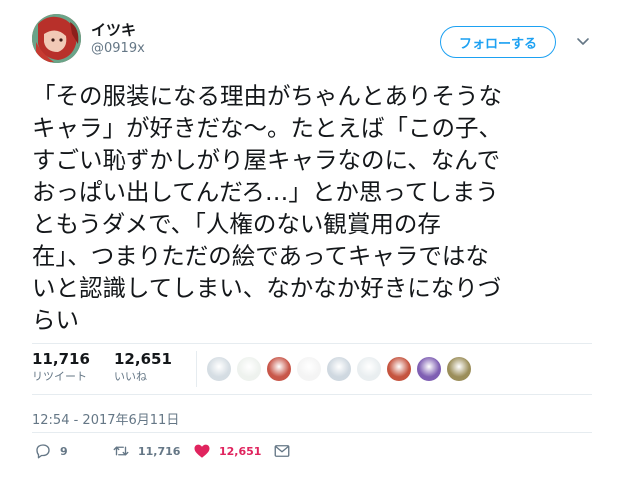 Image resolution: width=621 pixels, height=486 pixels. What do you see at coordinates (118, 48) in the screenshot?
I see `user-handle: @0919x` at bounding box center [118, 48].